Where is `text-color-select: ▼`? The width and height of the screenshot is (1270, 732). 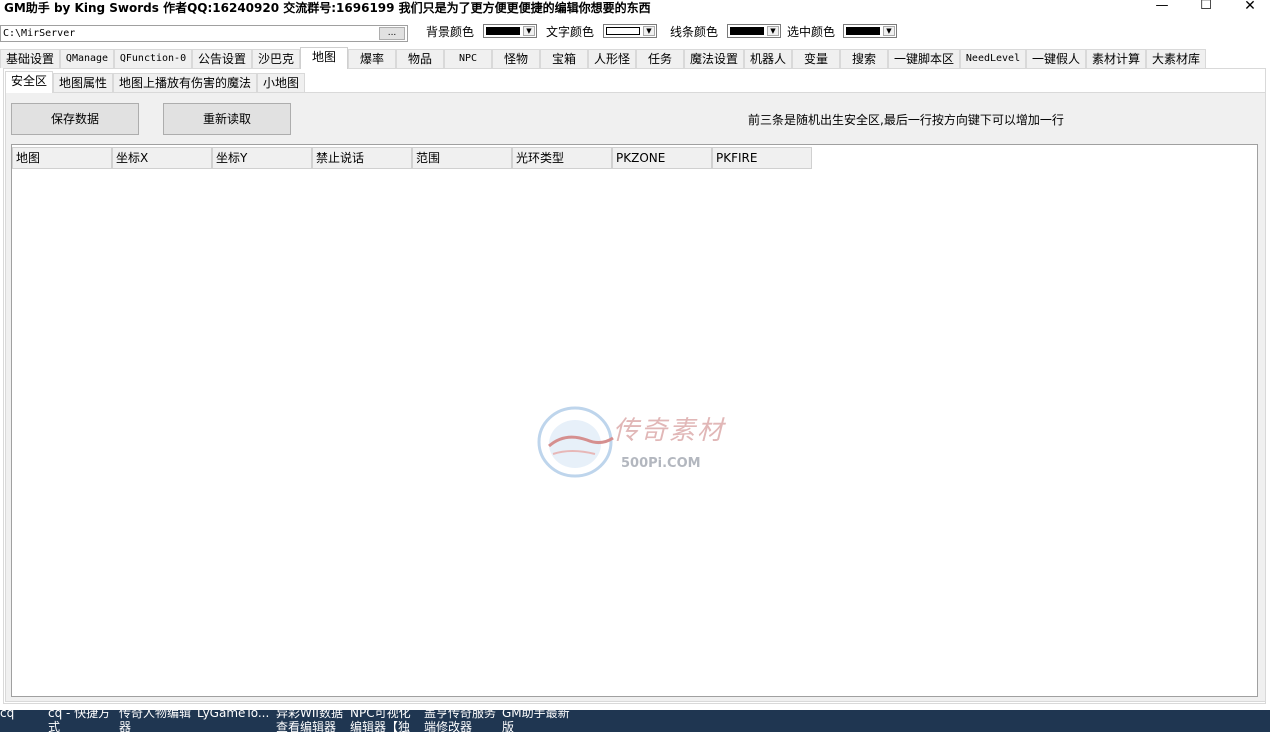
text-color-select: ▼ is located at coordinates (630, 31).